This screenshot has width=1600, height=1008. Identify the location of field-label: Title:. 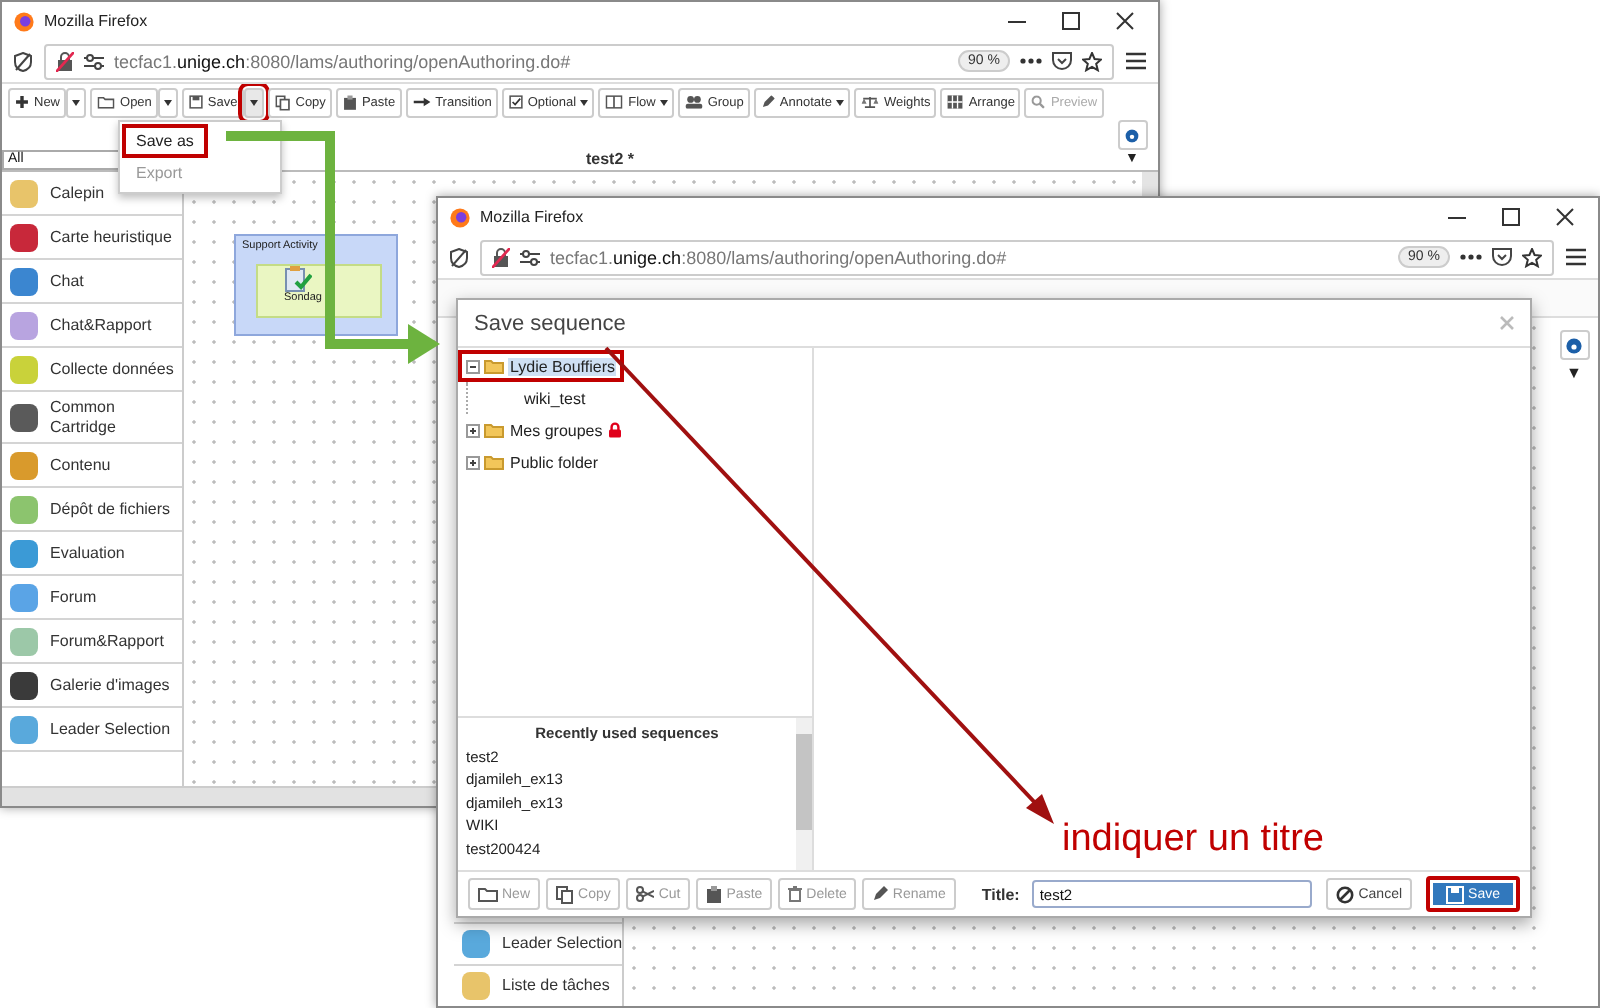
(1000, 894).